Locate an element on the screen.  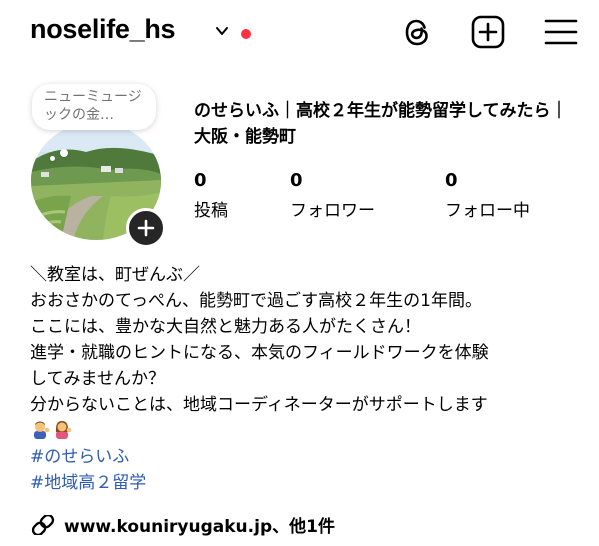
posts-count: 0 is located at coordinates (200, 180).